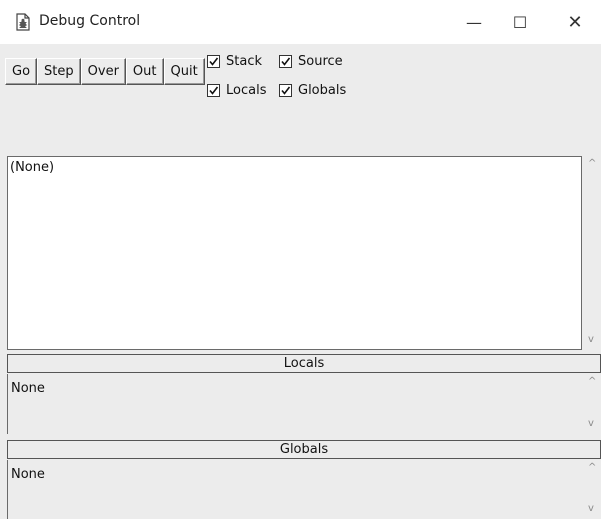 The height and width of the screenshot is (519, 601). Describe the element at coordinates (28, 388) in the screenshot. I see `locals-text: None` at that location.